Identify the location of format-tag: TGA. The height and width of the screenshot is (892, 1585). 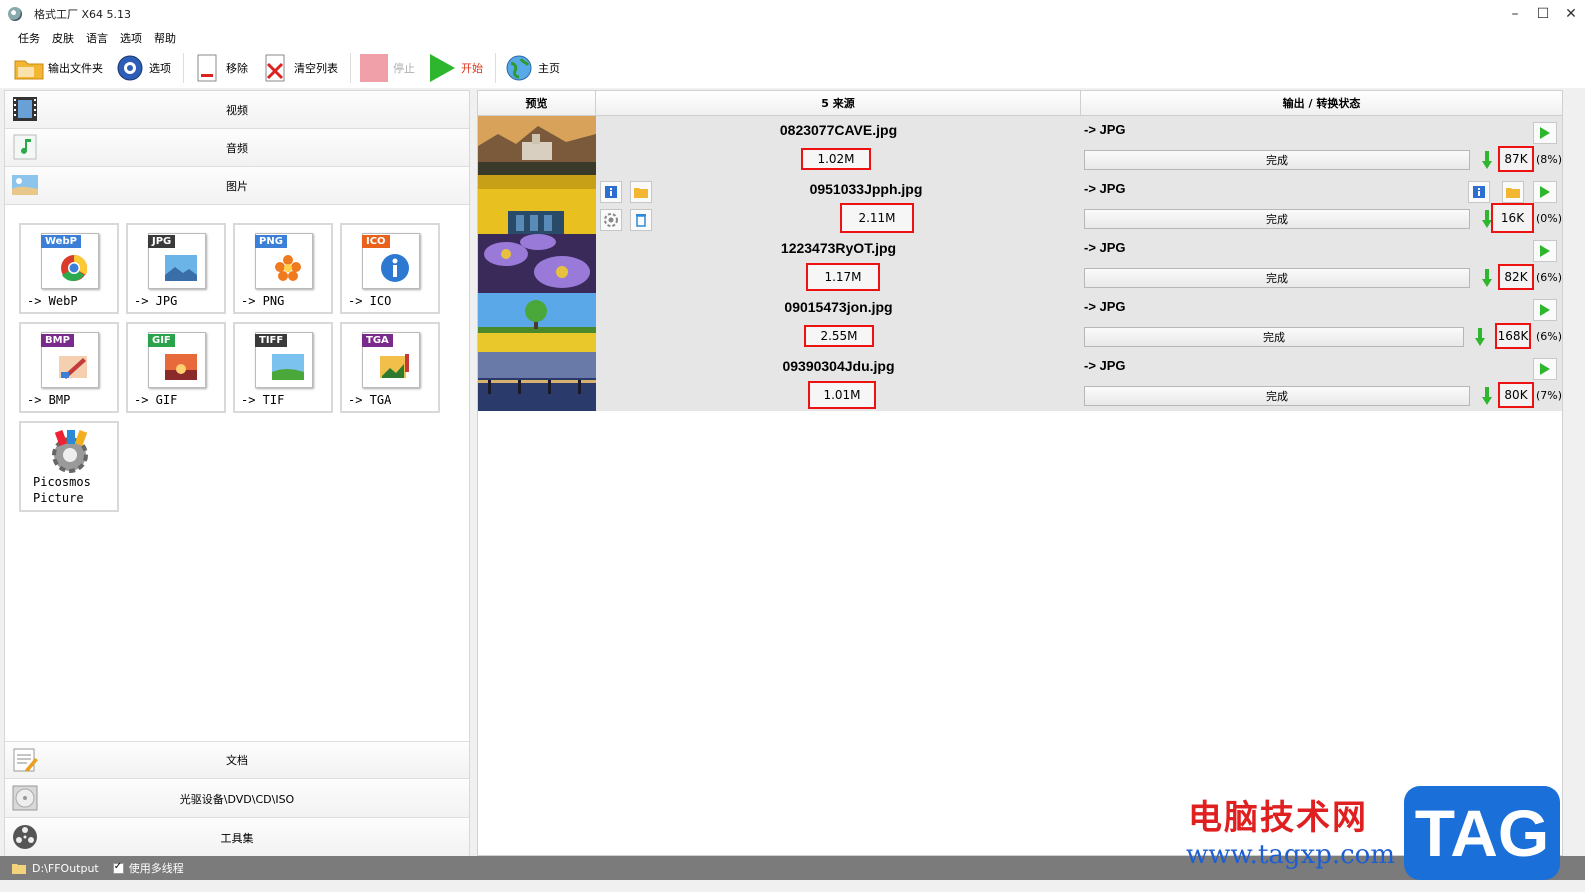
(377, 340).